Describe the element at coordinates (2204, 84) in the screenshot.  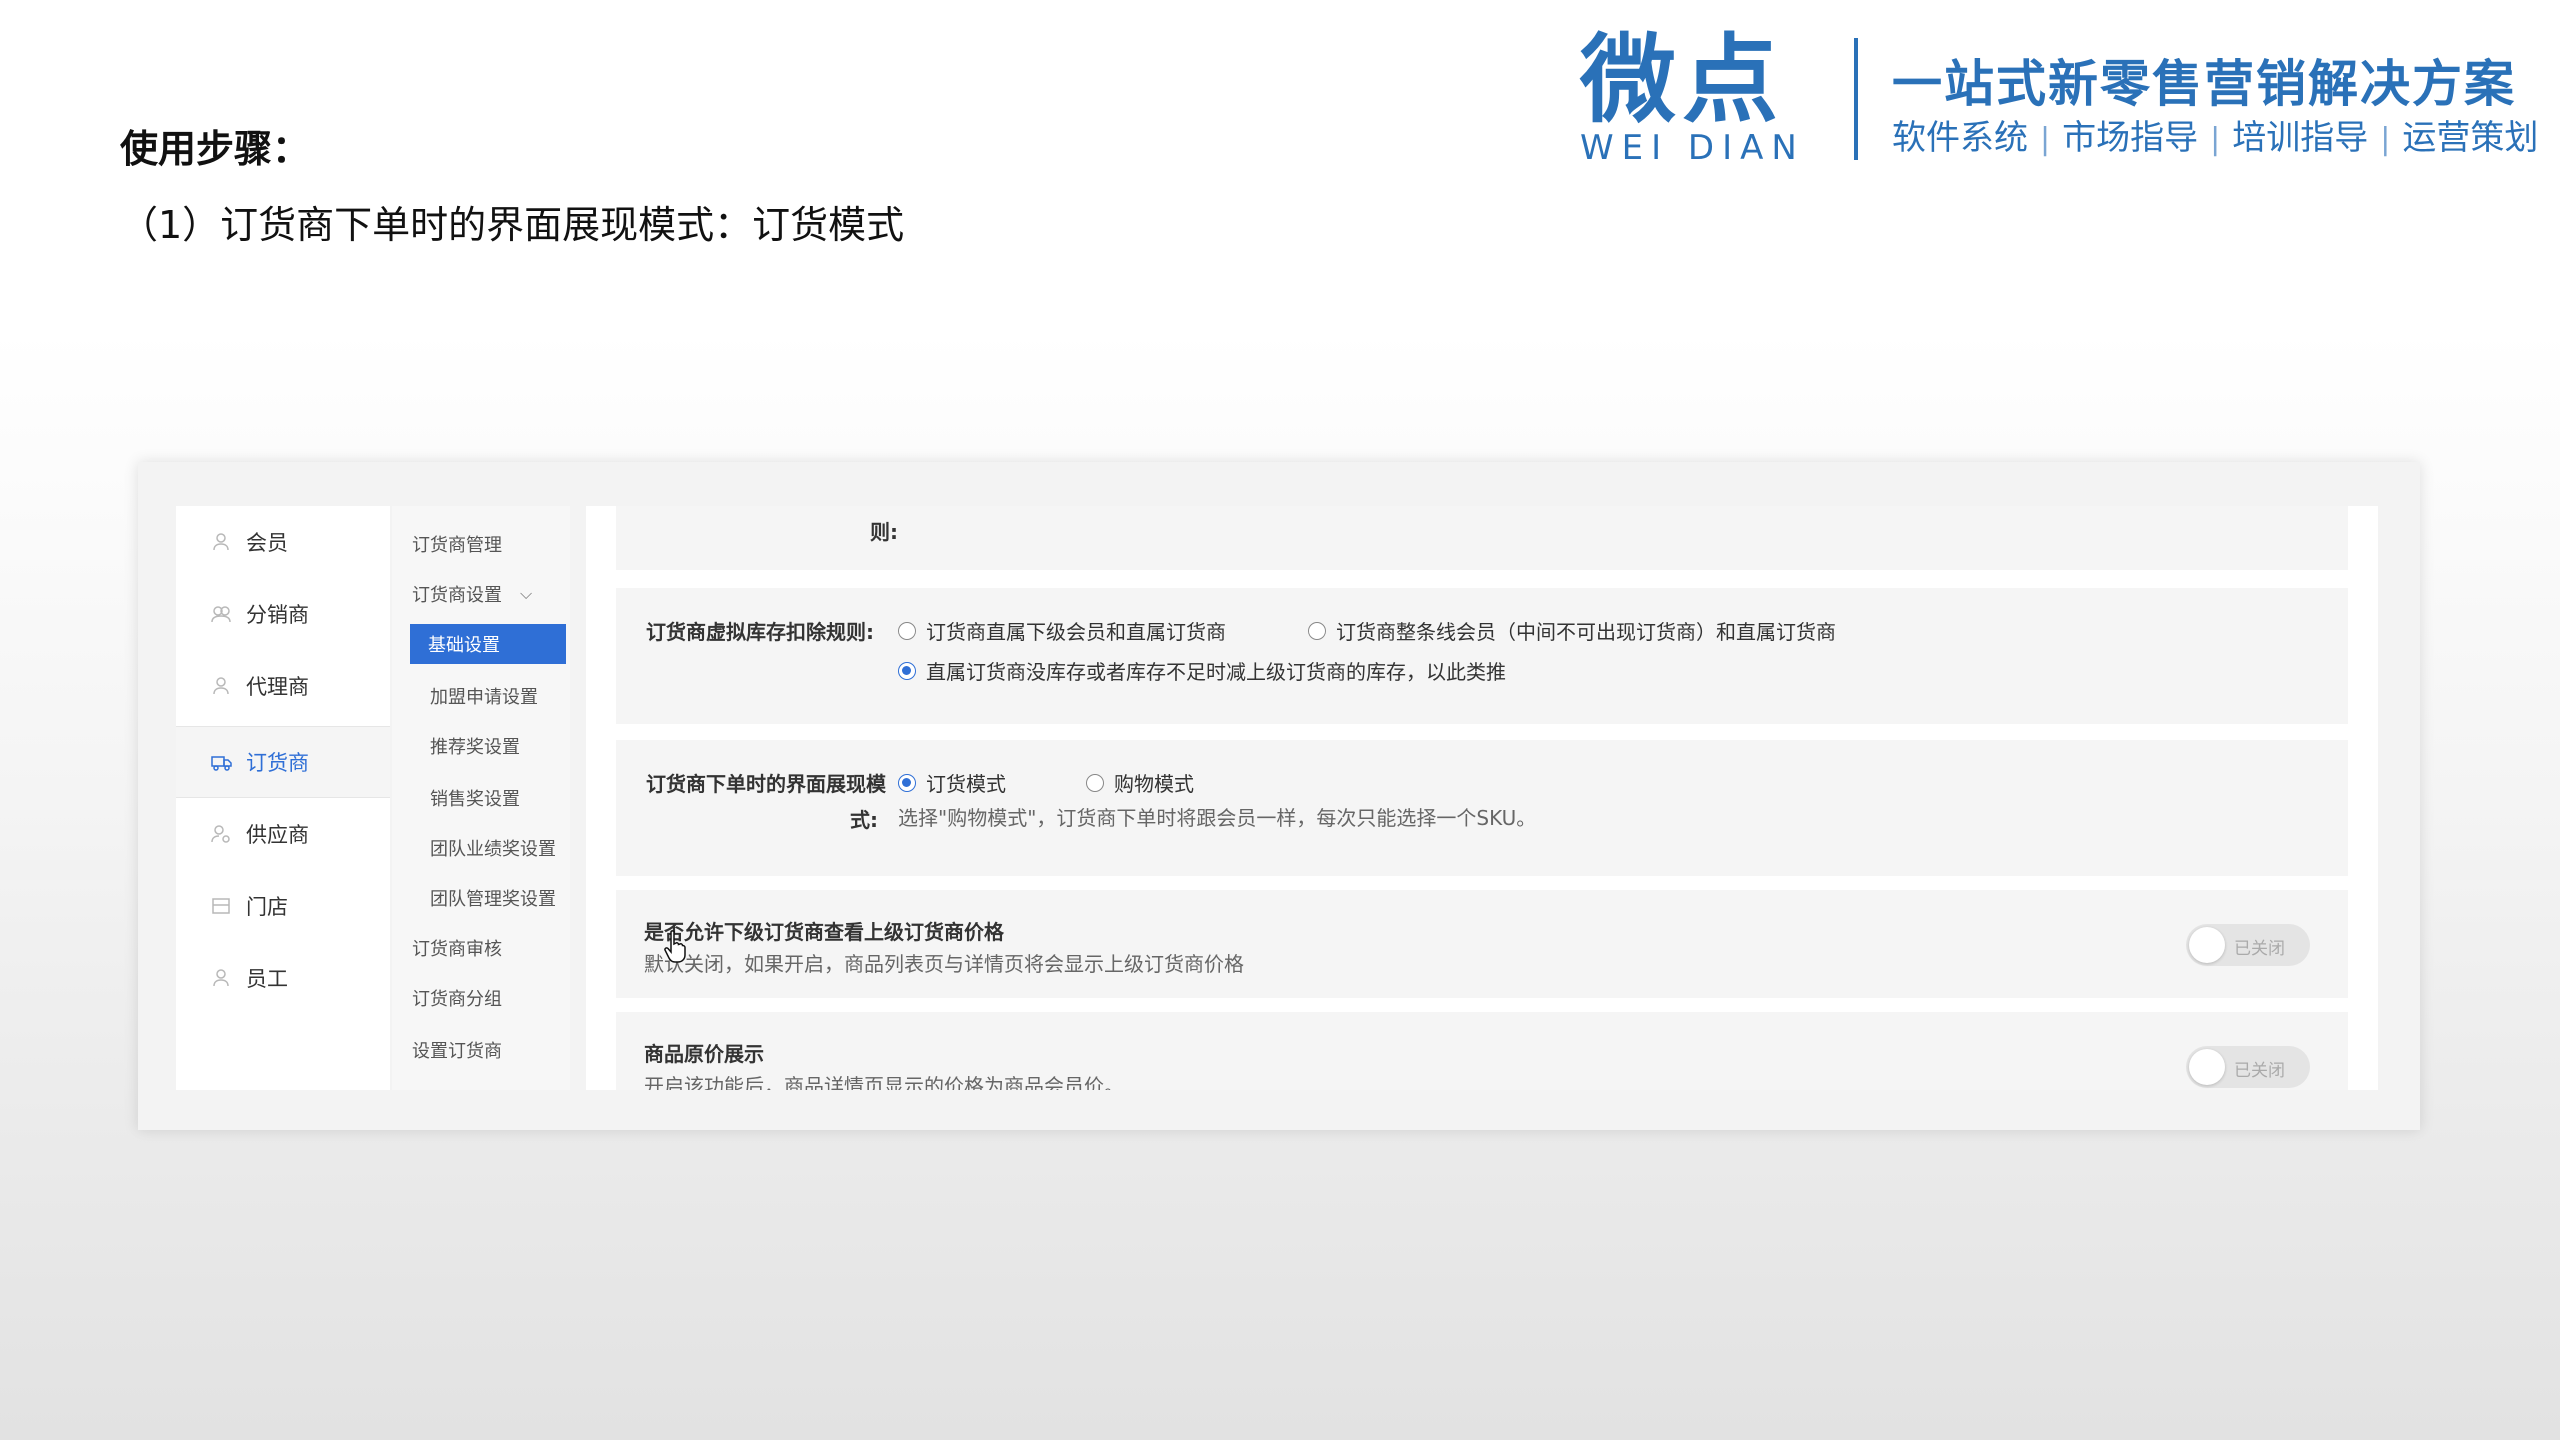
I see `brand-slogan: 一站式新零售营销解决方案` at that location.